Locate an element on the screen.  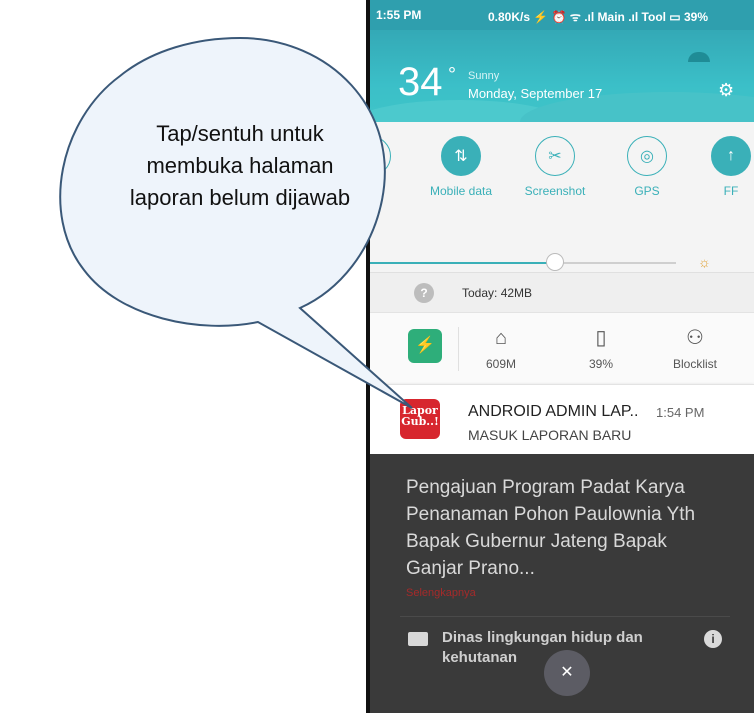
weather-header: 34 ° Sunny Monday, September 17 ⚙ is located at coordinates (562, 91).